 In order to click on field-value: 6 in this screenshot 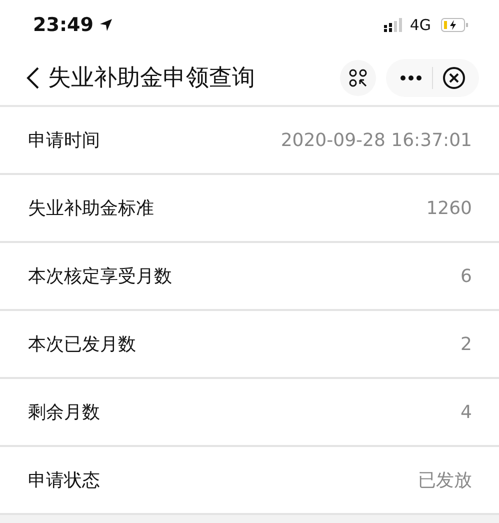, I will do `click(466, 276)`.